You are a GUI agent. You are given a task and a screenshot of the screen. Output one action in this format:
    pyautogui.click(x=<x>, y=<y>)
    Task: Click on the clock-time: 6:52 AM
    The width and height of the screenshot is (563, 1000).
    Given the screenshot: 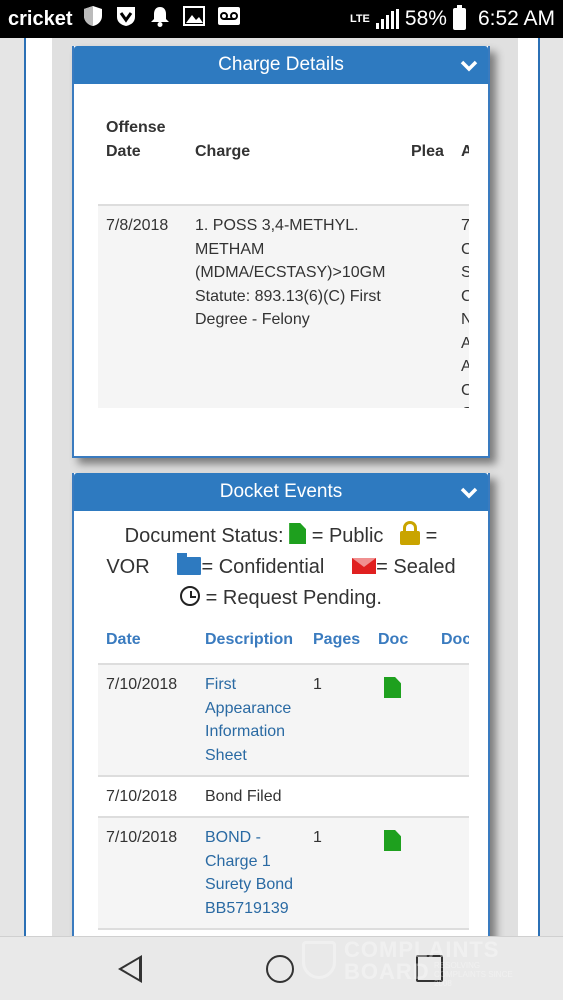 What is the action you would take?
    pyautogui.click(x=516, y=18)
    